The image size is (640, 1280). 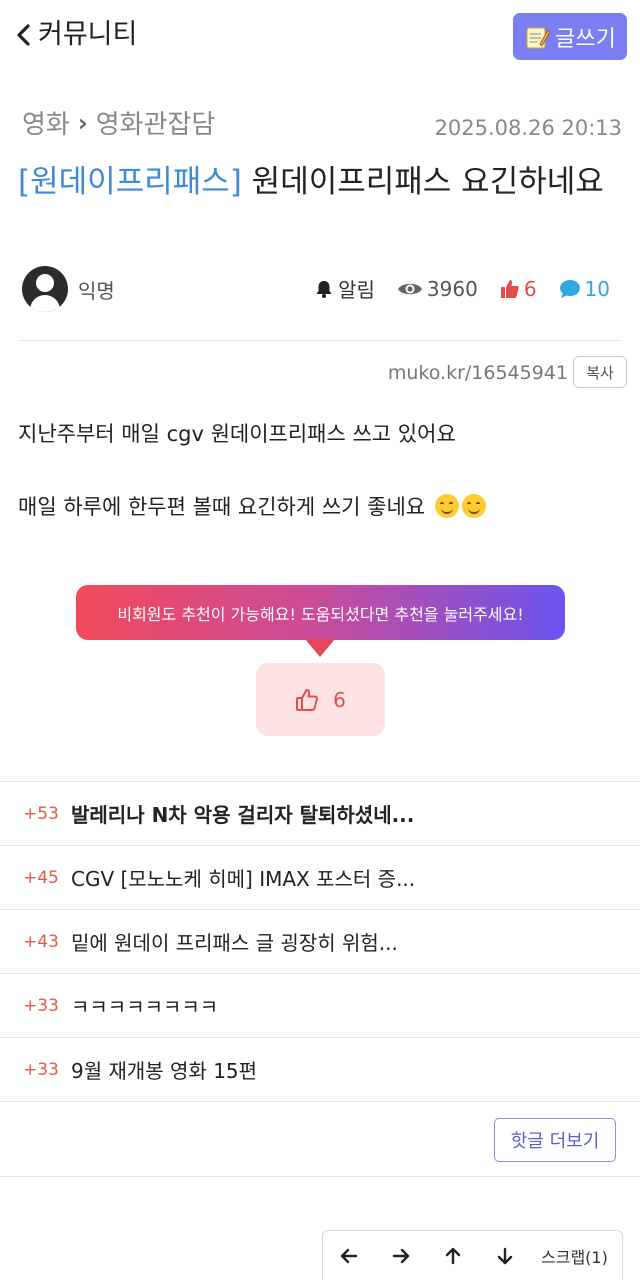 I want to click on arrow-left-icon, so click(x=349, y=1256).